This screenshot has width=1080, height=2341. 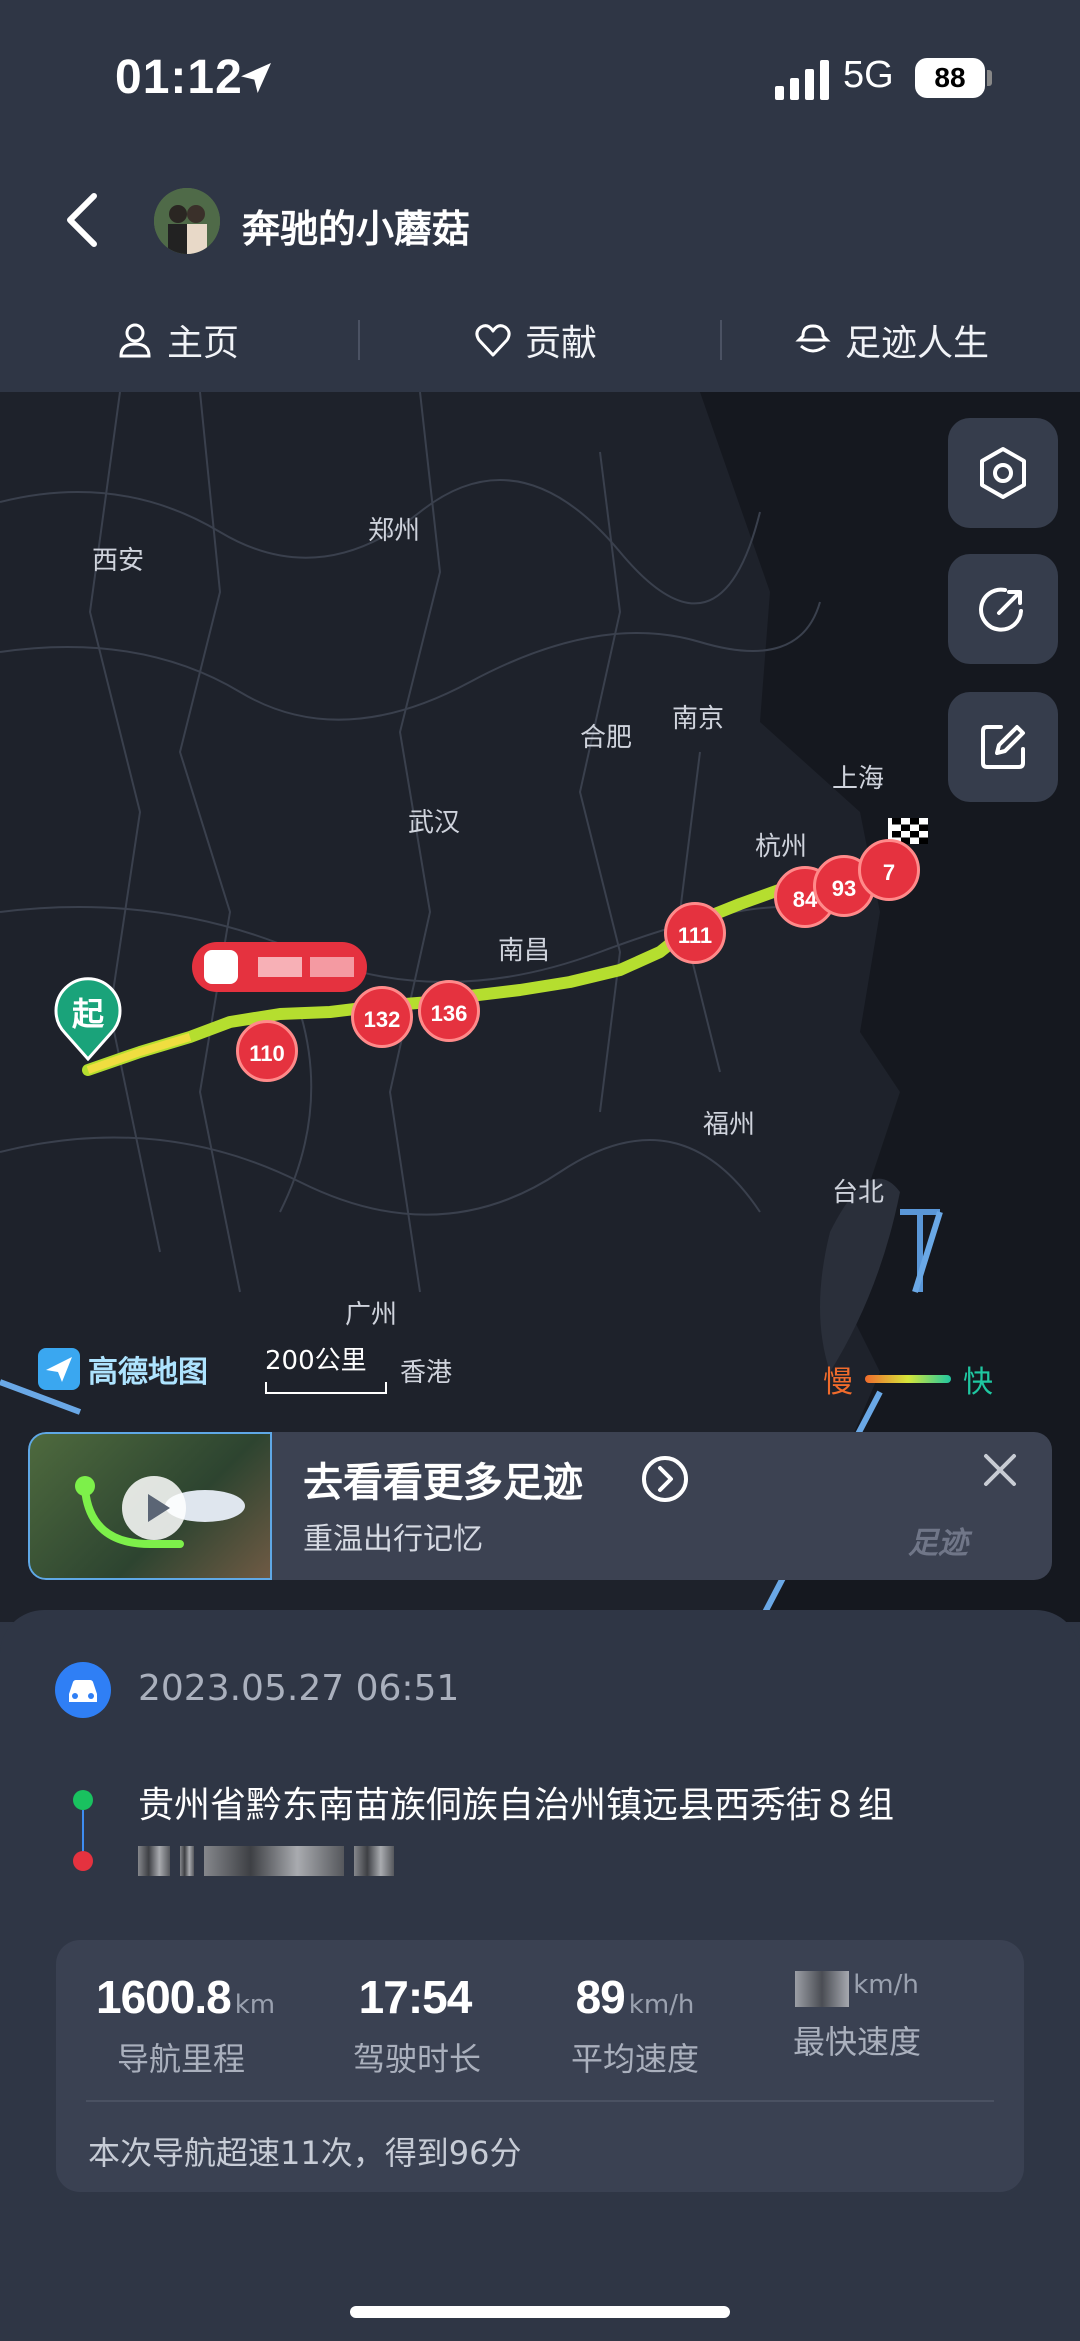 What do you see at coordinates (305, 2153) in the screenshot?
I see `speeding-note: 本次导航超速11次，得到96分` at bounding box center [305, 2153].